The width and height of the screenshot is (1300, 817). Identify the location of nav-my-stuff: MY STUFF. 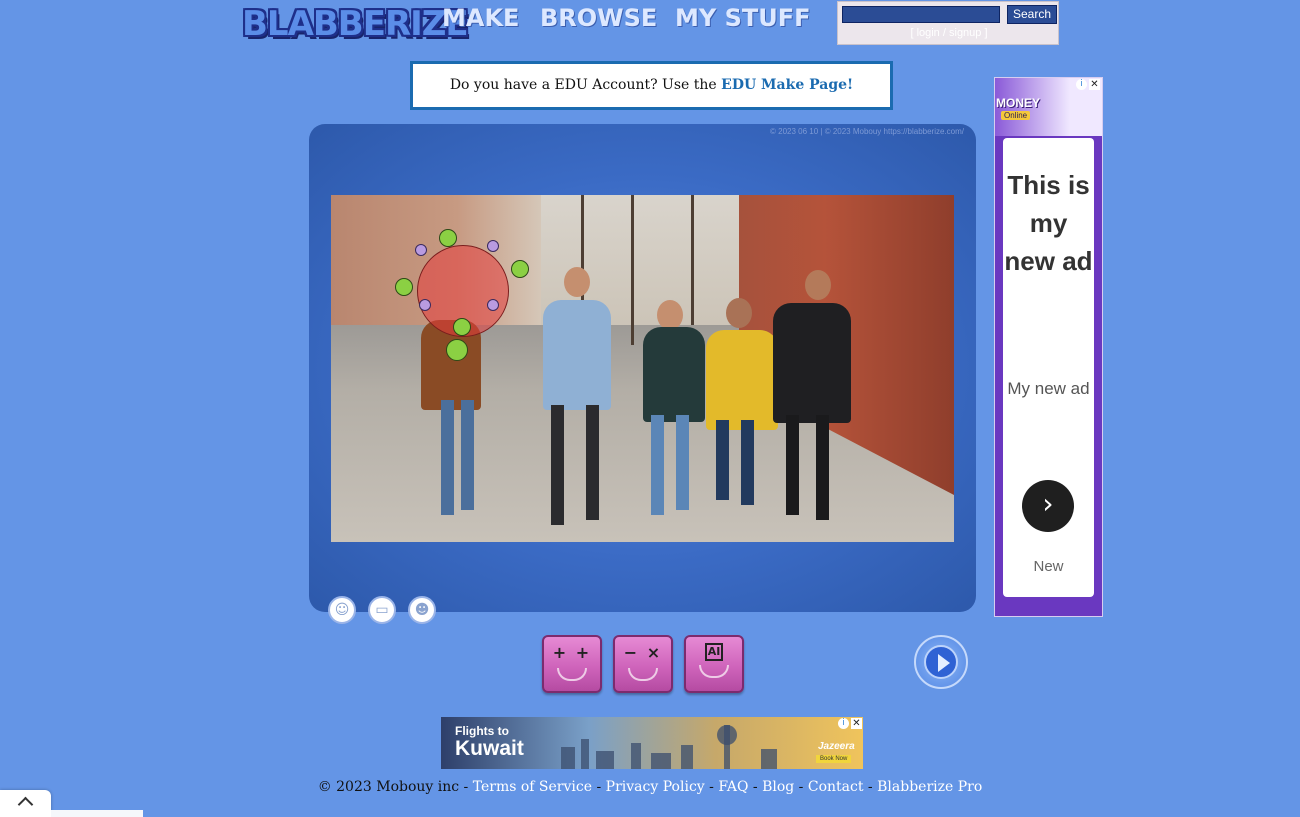
(743, 18).